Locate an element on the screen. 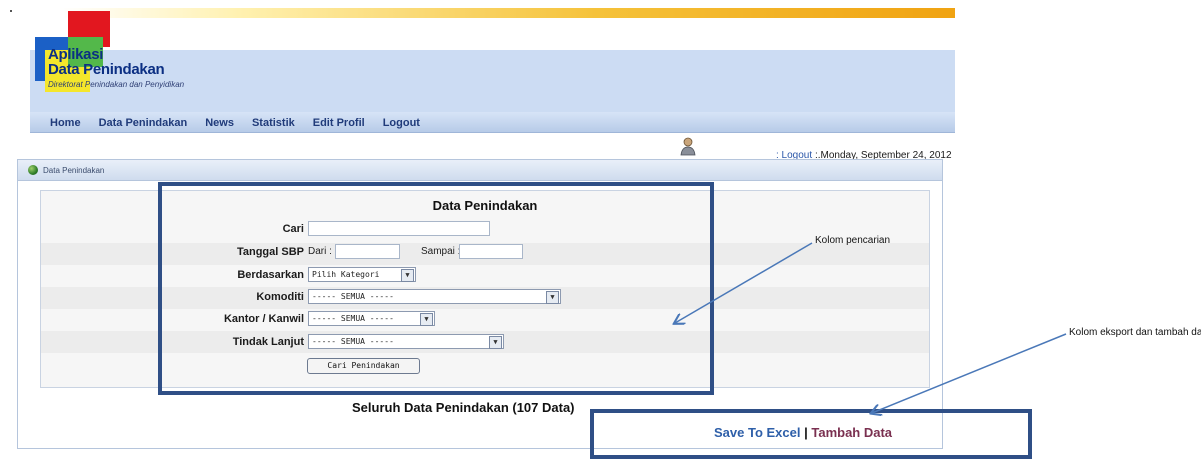 This screenshot has width=1201, height=459. search-arrow is located at coordinates (744, 282).